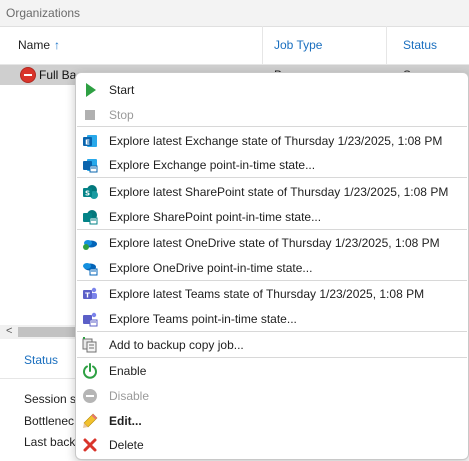 The height and width of the screenshot is (461, 469). I want to click on svg-text: T, so click(87, 295).